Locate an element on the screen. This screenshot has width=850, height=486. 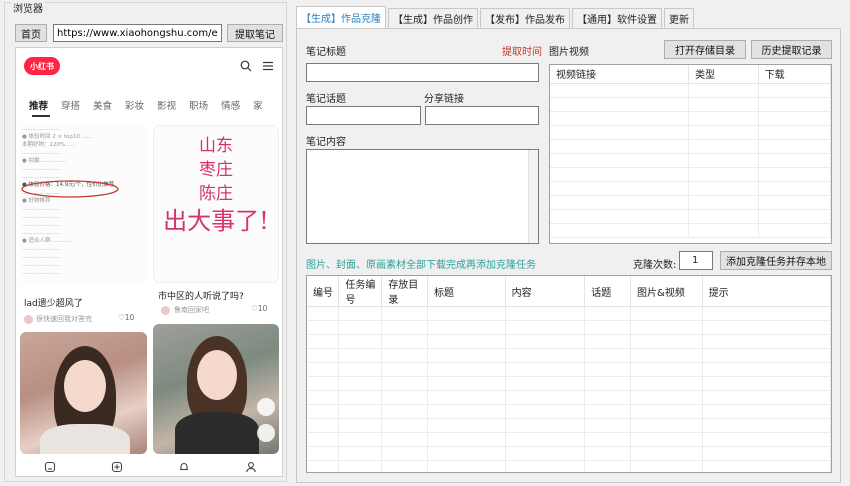
refresh-icon is located at coordinates (266, 433).